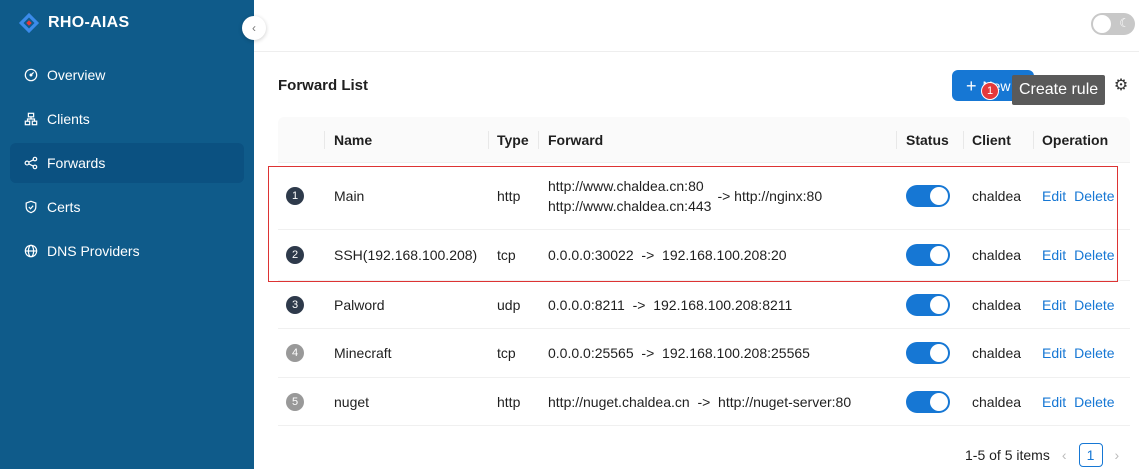 The image size is (1139, 469). What do you see at coordinates (64, 207) in the screenshot?
I see `sidebar-item-label: Certs` at bounding box center [64, 207].